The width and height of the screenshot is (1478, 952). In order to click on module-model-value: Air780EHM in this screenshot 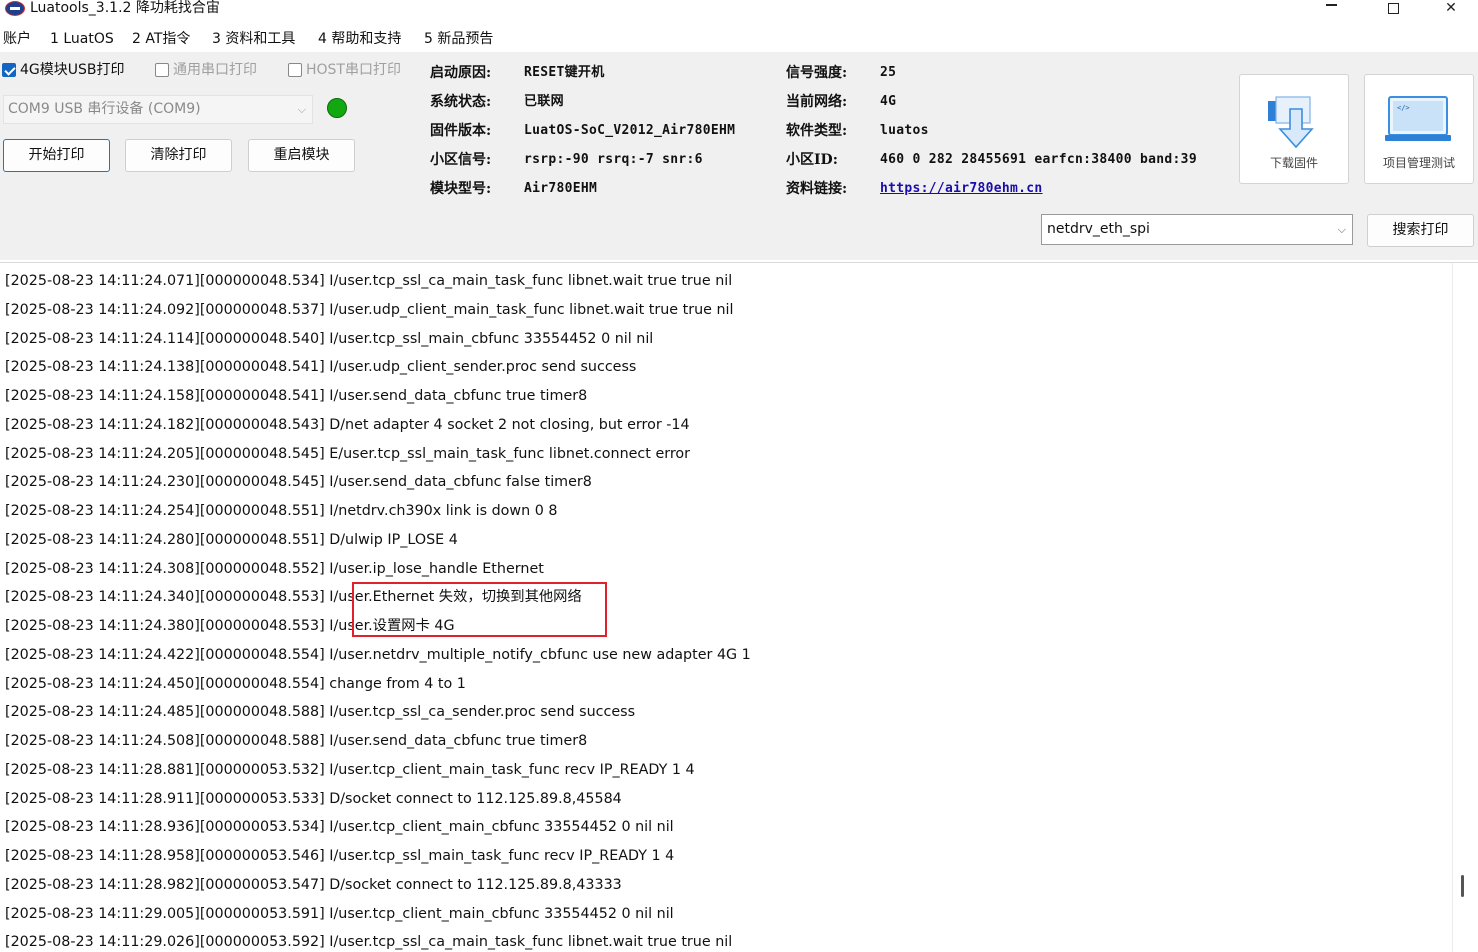, I will do `click(561, 188)`.